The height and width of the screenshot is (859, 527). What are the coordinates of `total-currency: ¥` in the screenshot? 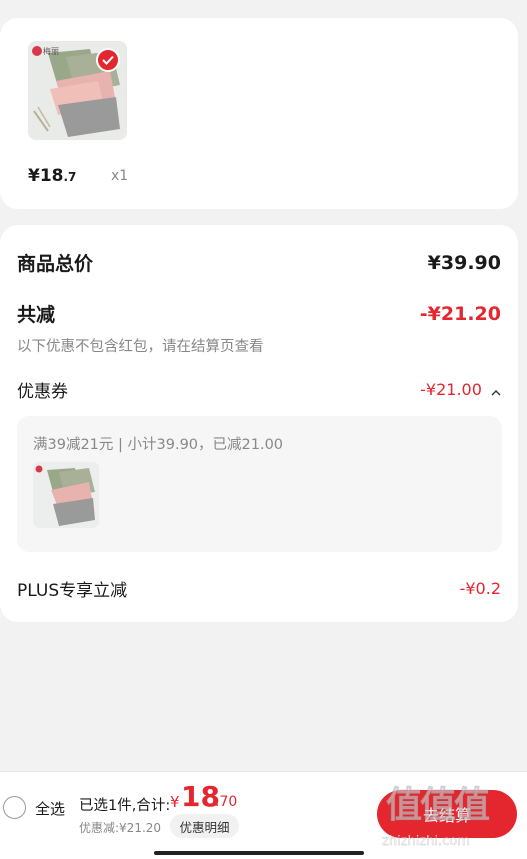 It's located at (175, 802).